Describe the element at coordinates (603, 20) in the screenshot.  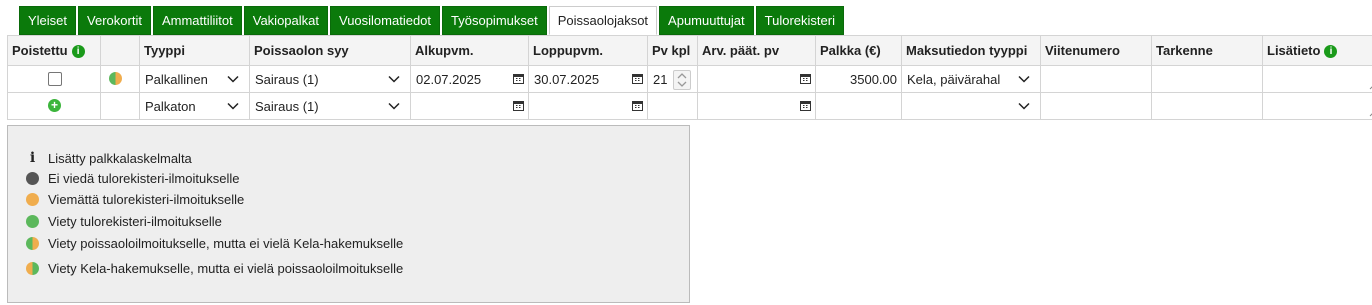
I see `tab-poissaolojaksot: Poissaolojaksot` at that location.